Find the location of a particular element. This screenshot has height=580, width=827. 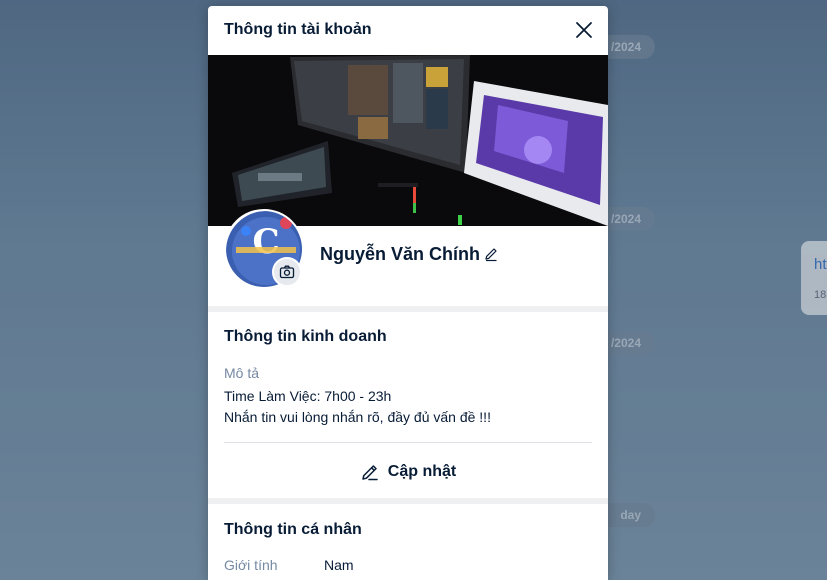

update-button: Cập nhật is located at coordinates (408, 472).